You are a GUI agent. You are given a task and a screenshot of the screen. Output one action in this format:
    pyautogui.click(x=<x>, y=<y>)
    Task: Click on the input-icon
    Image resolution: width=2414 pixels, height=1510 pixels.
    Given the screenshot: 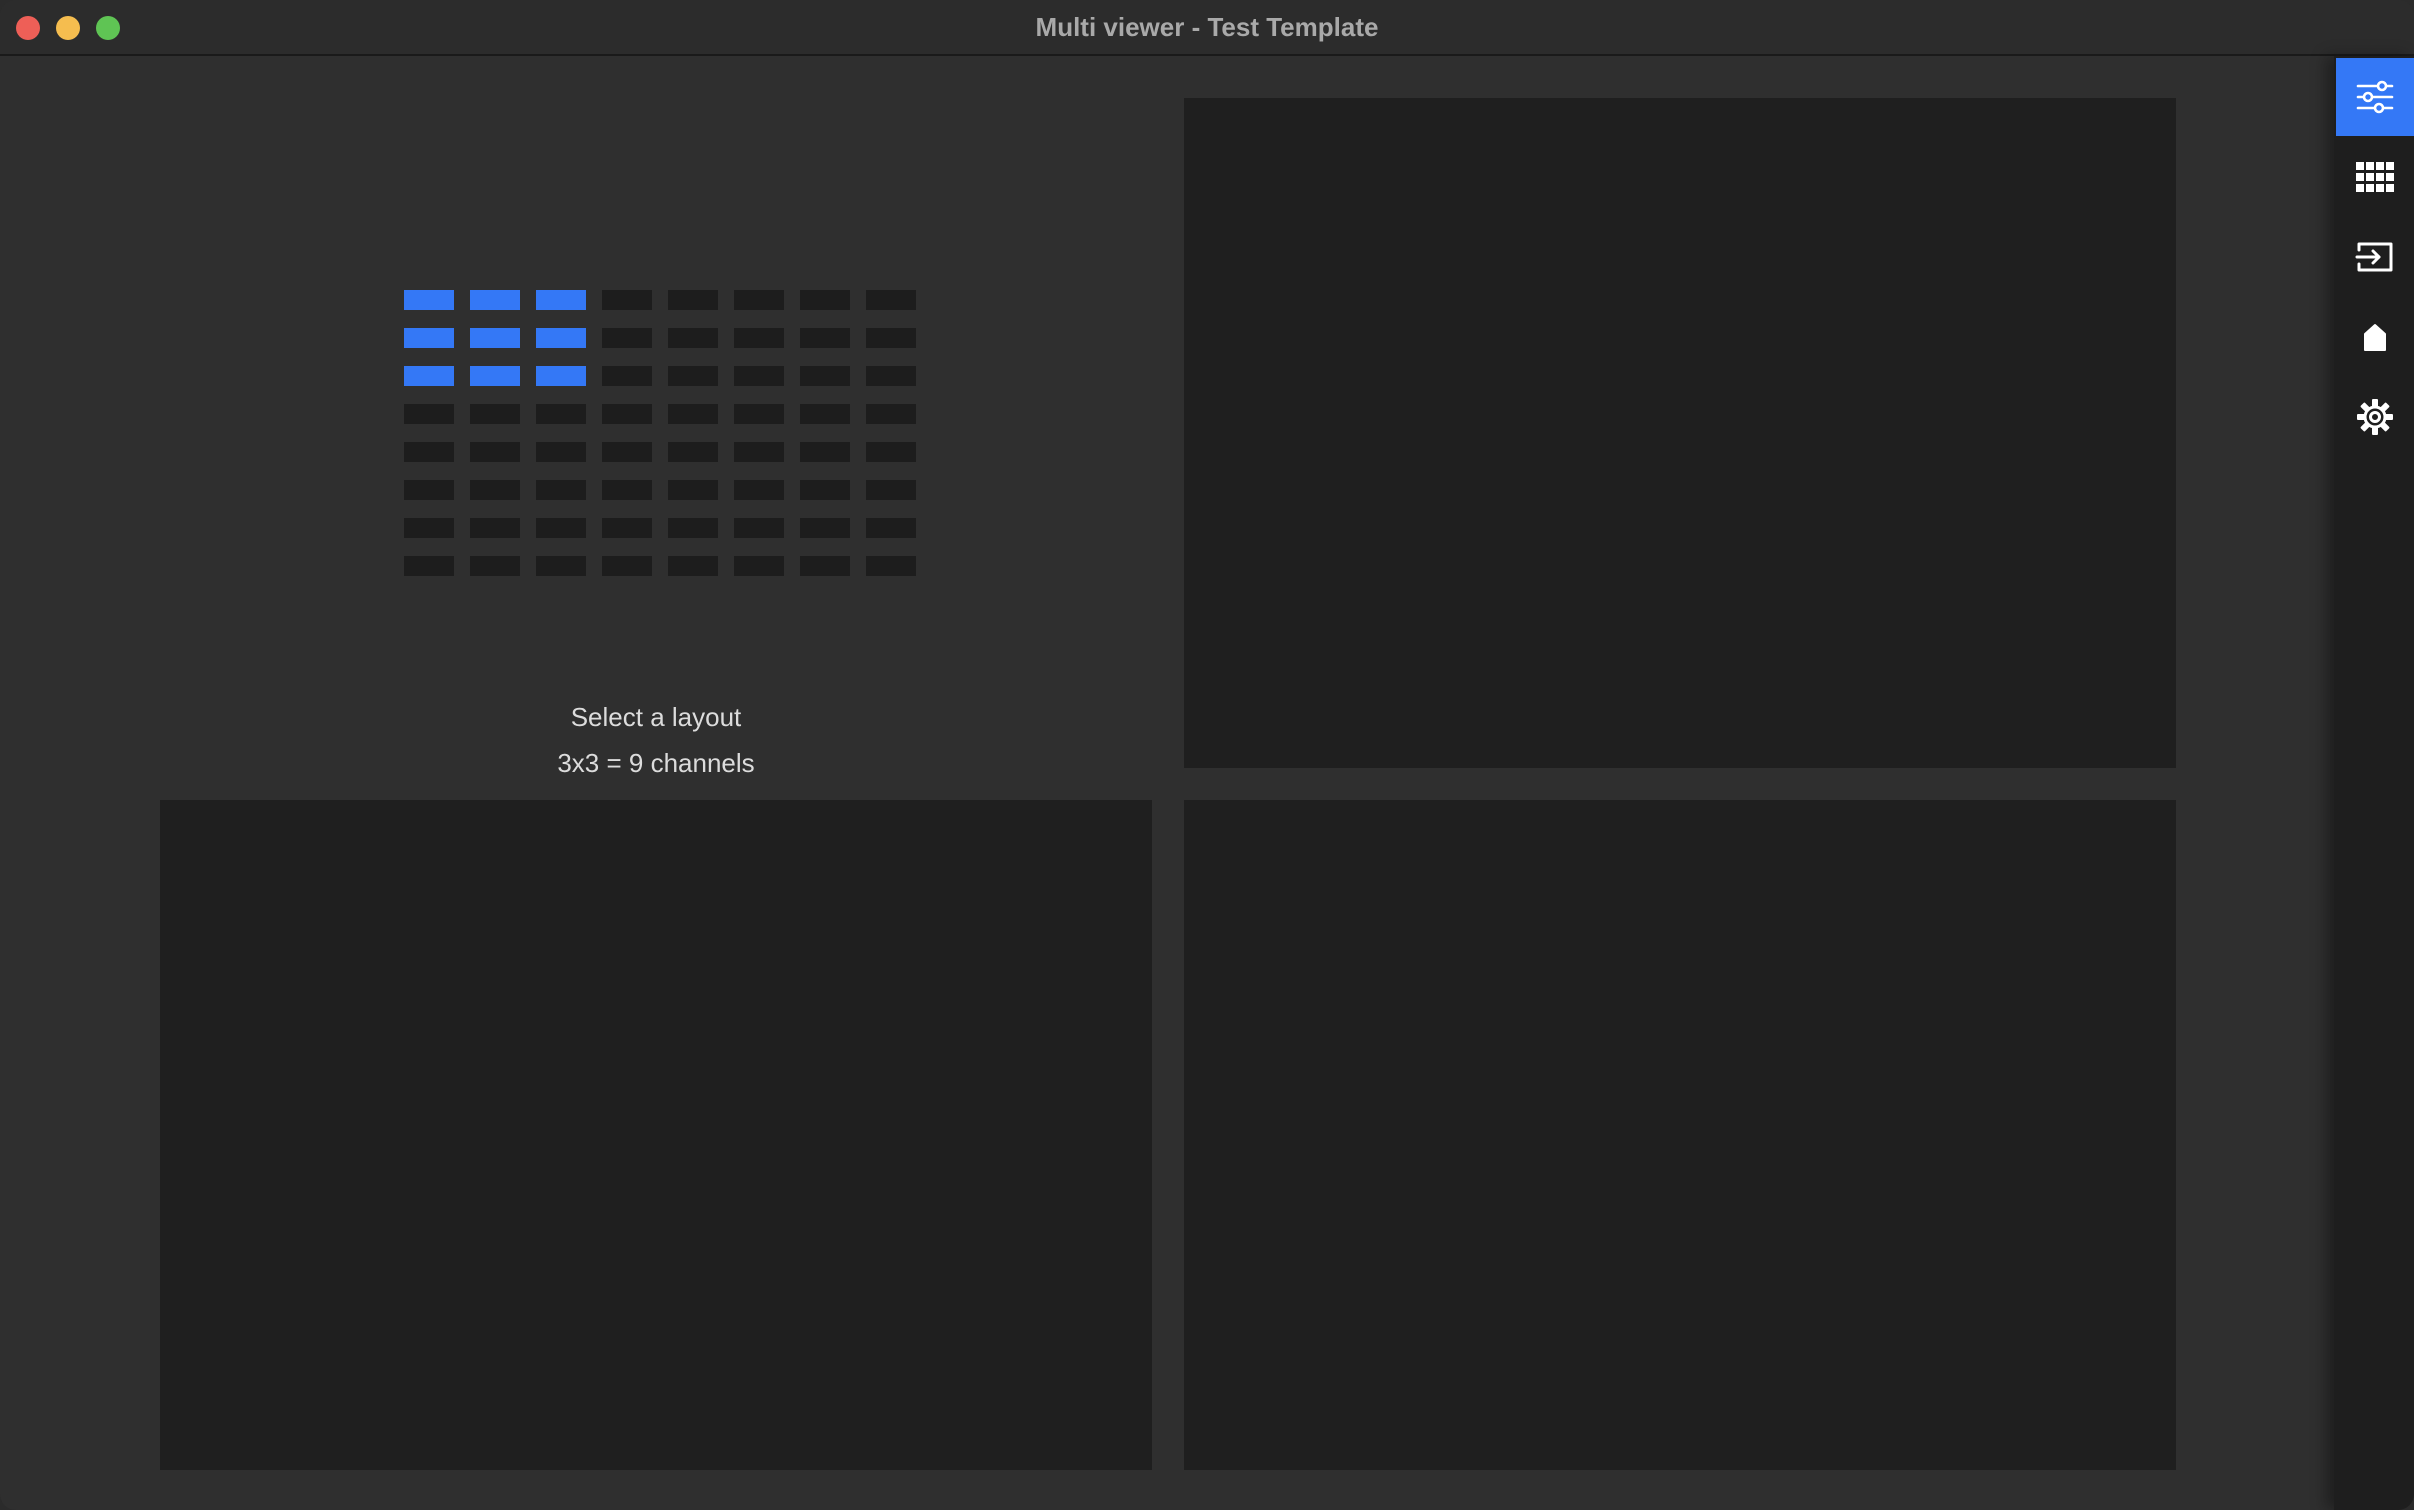 What is the action you would take?
    pyautogui.click(x=2374, y=257)
    